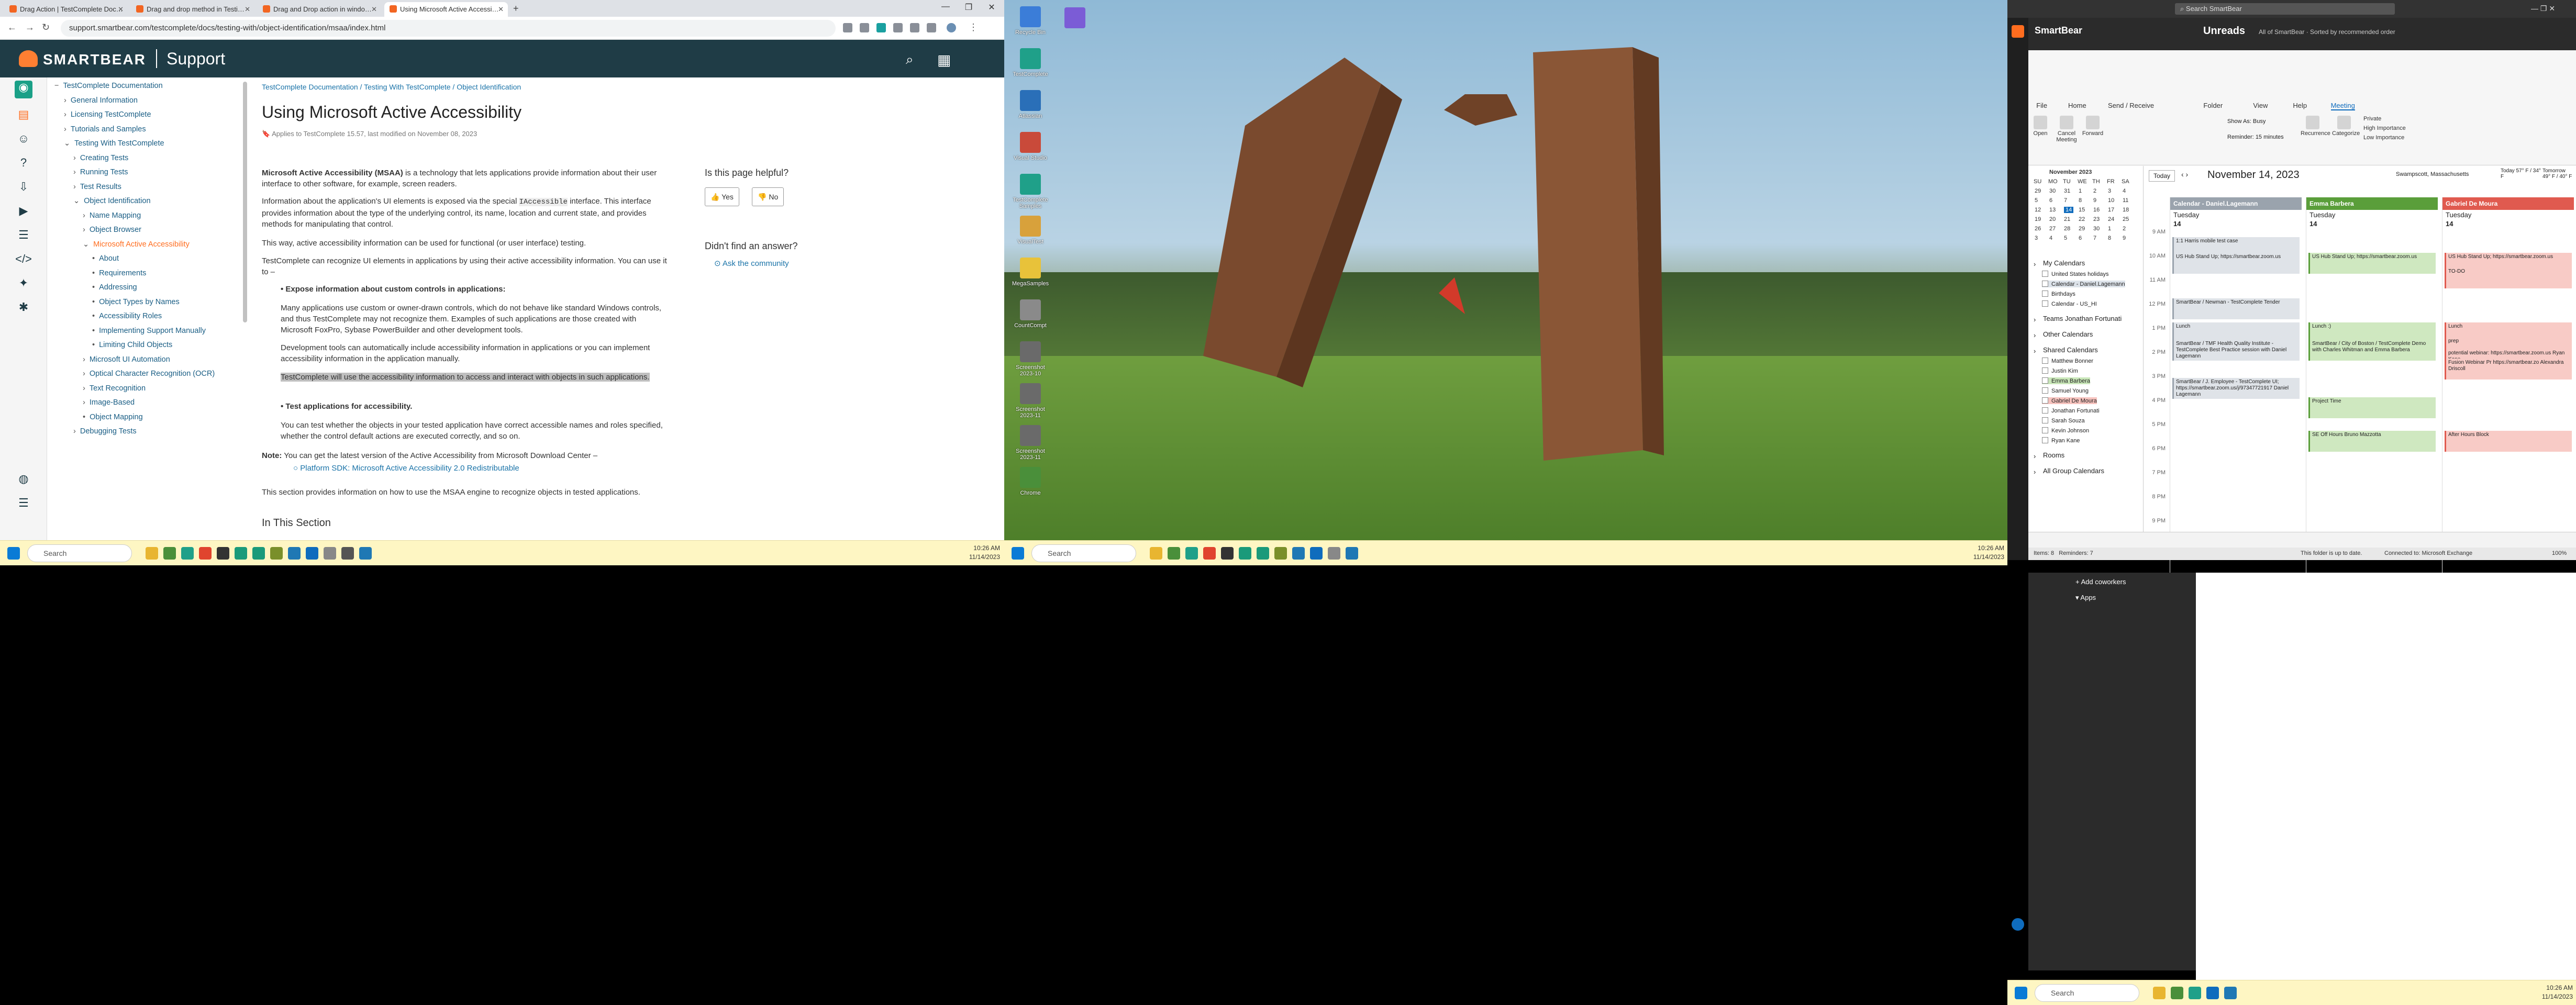  What do you see at coordinates (2063, 334) in the screenshot?
I see `calendar-group-header: › Other Calendars` at bounding box center [2063, 334].